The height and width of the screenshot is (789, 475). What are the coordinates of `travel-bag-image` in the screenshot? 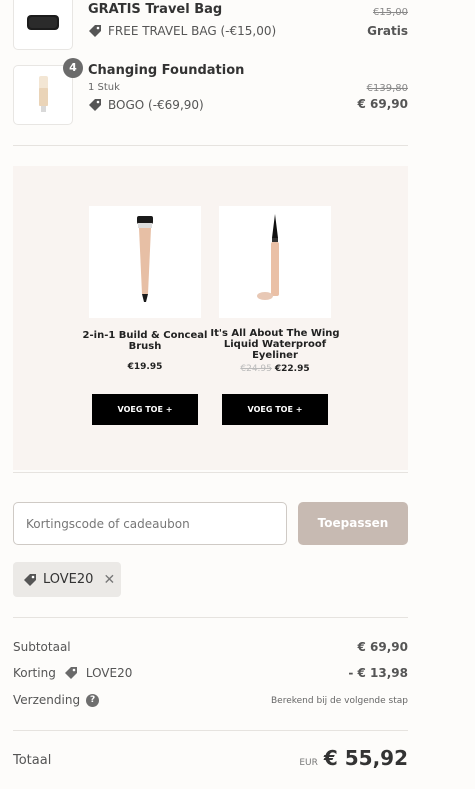 It's located at (43, 22).